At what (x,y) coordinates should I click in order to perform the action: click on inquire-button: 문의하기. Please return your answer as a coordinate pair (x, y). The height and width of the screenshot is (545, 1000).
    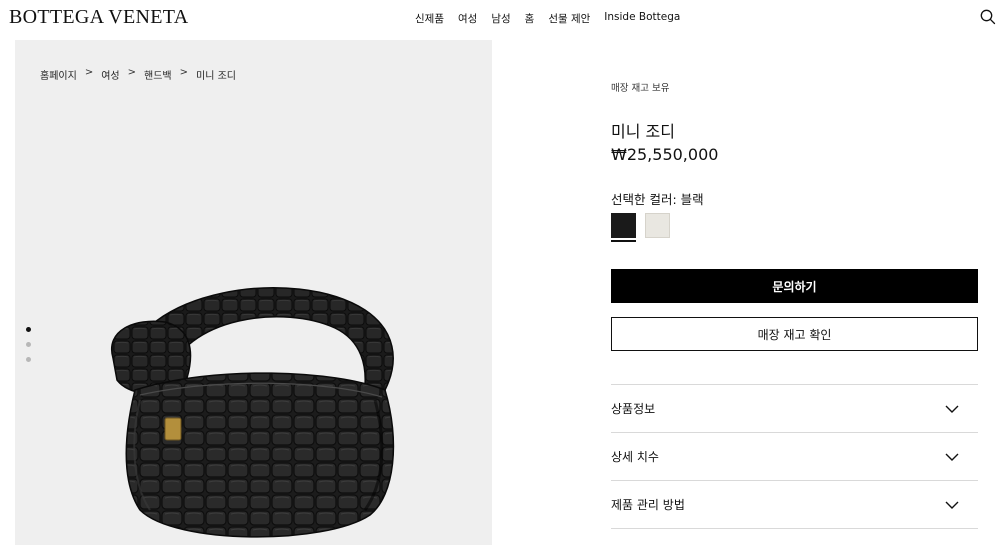
    Looking at the image, I should click on (794, 286).